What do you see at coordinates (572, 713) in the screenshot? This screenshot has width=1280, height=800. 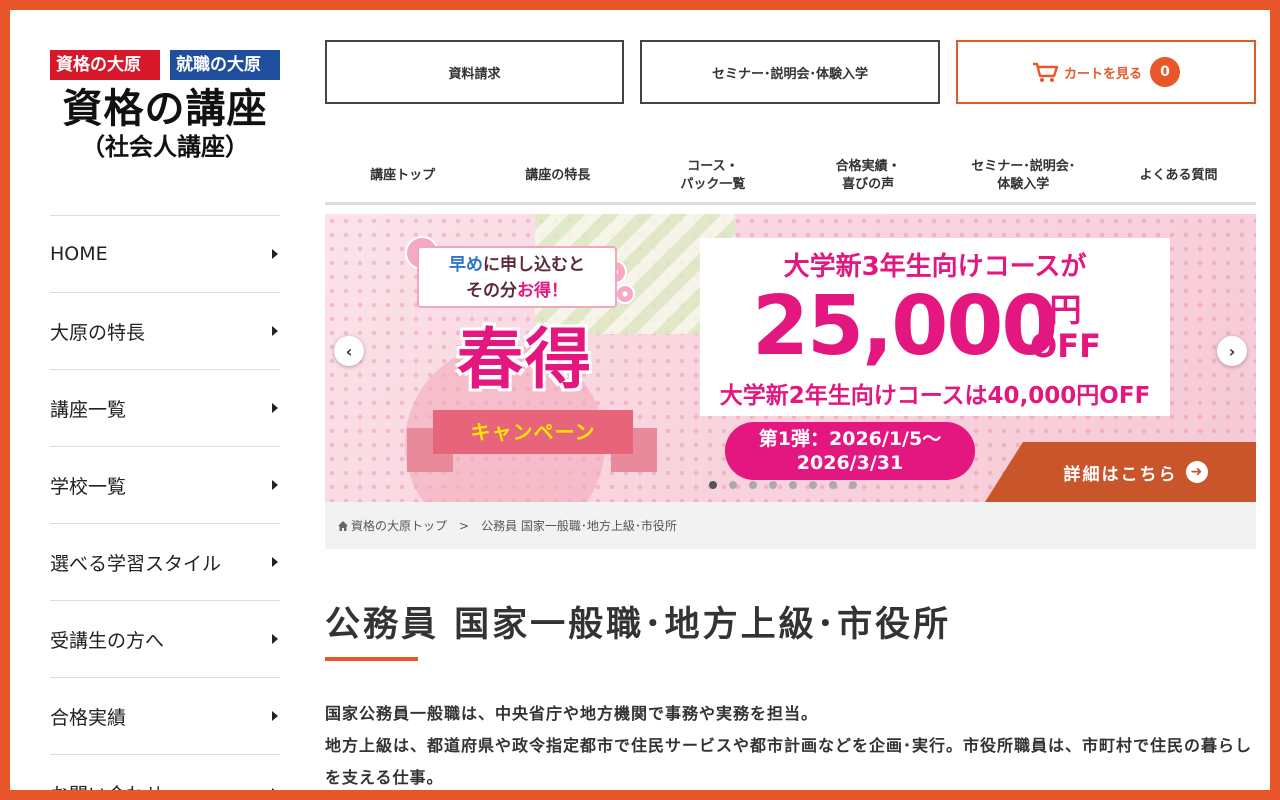 I see `intro-paragraph: 国家公務員一般職は、中央省庁や地方機関で事務や実務を担当。` at bounding box center [572, 713].